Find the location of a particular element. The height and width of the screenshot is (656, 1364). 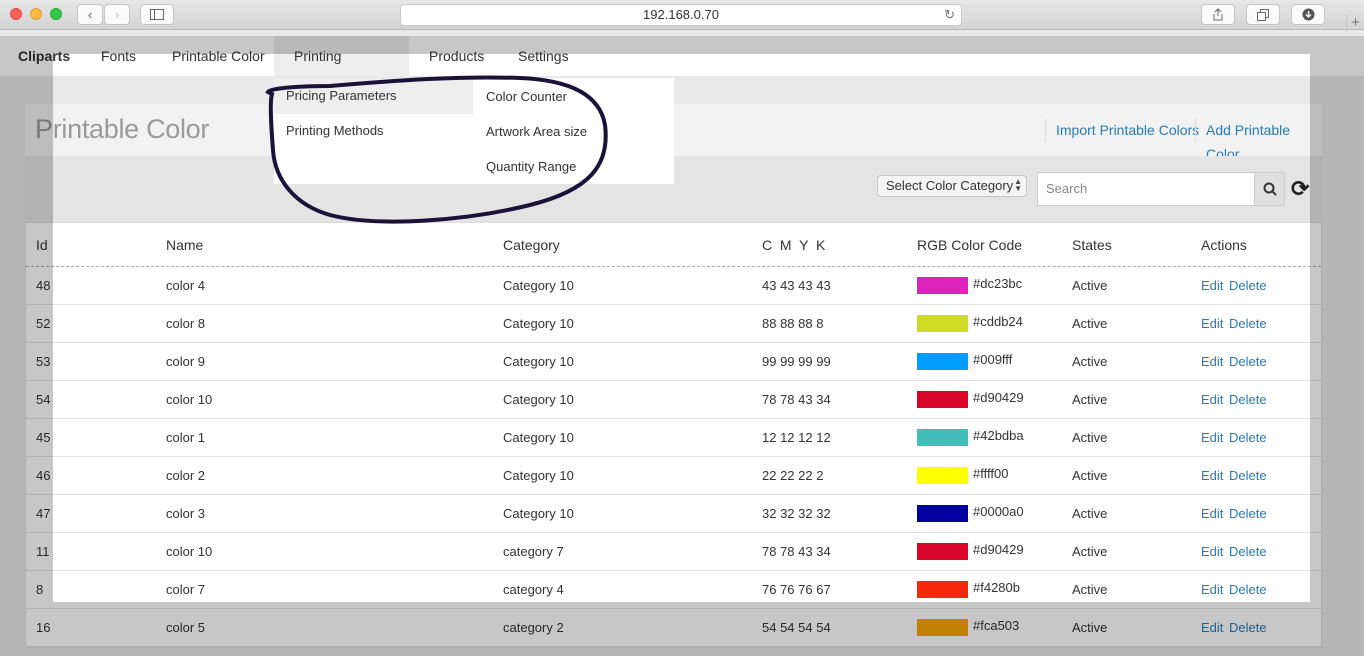

cell-id: 48 is located at coordinates (43, 285).